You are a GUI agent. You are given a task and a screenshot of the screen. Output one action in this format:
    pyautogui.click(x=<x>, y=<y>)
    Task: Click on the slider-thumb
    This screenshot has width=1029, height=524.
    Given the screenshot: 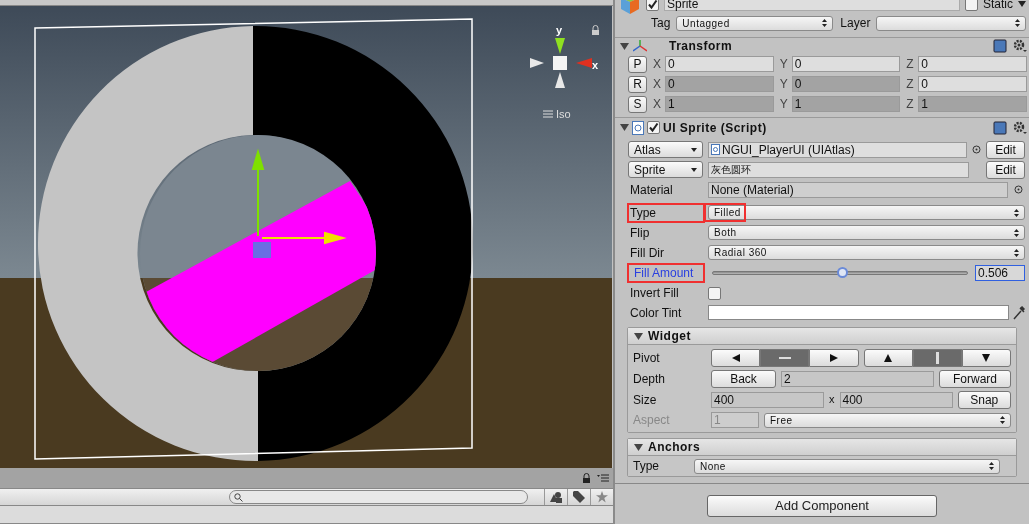 What is the action you would take?
    pyautogui.click(x=842, y=272)
    